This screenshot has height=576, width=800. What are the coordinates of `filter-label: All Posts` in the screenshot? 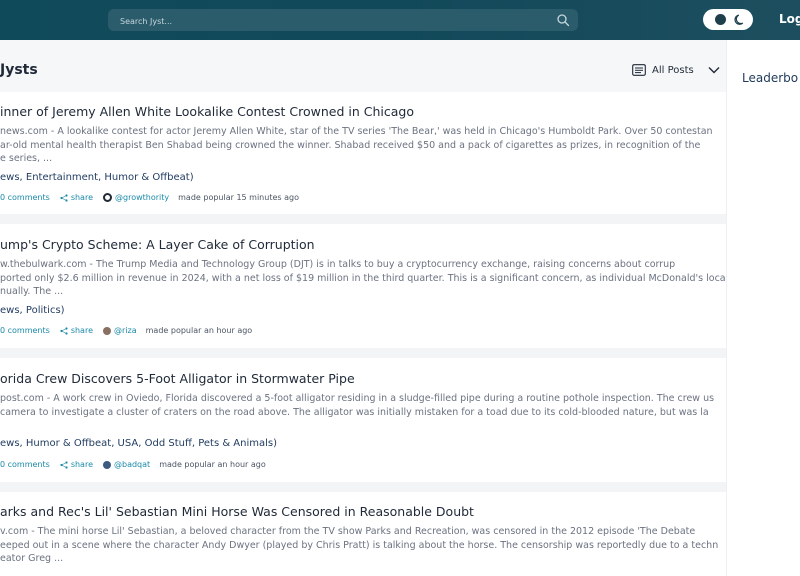 It's located at (673, 70).